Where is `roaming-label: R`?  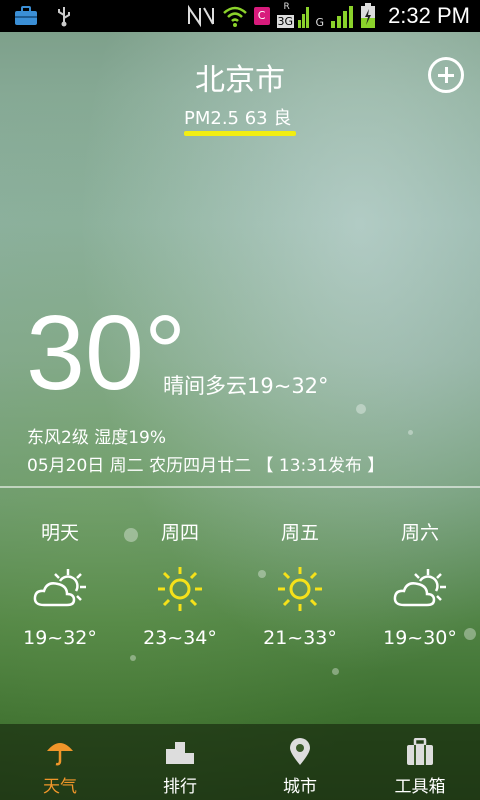
roaming-label: R is located at coordinates (286, 7).